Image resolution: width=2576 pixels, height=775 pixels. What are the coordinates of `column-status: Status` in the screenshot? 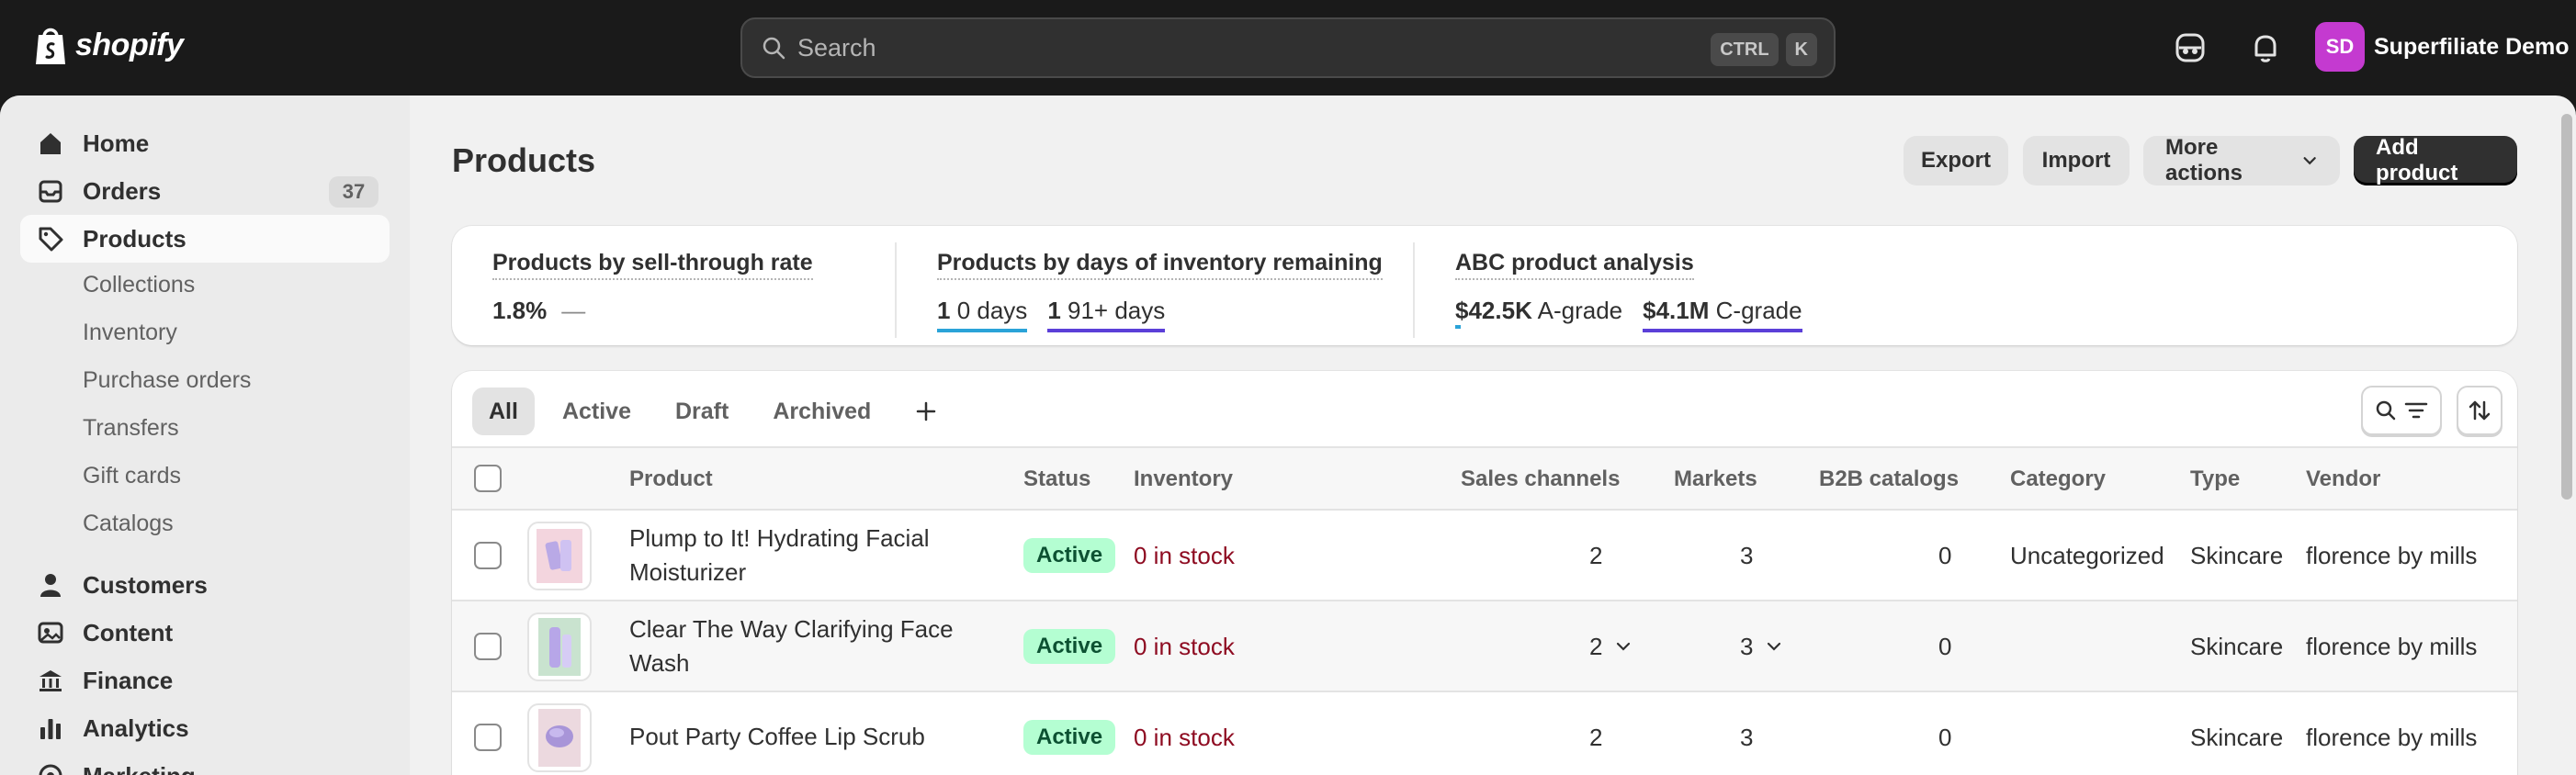 It's located at (1056, 479).